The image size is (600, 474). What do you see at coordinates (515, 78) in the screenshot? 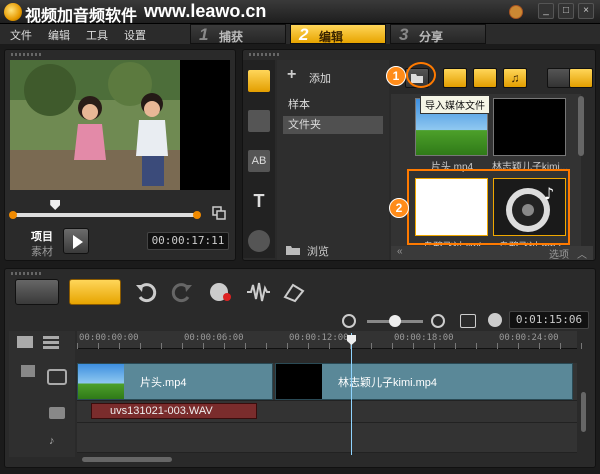
I see `show-audio-button: ♫` at bounding box center [515, 78].